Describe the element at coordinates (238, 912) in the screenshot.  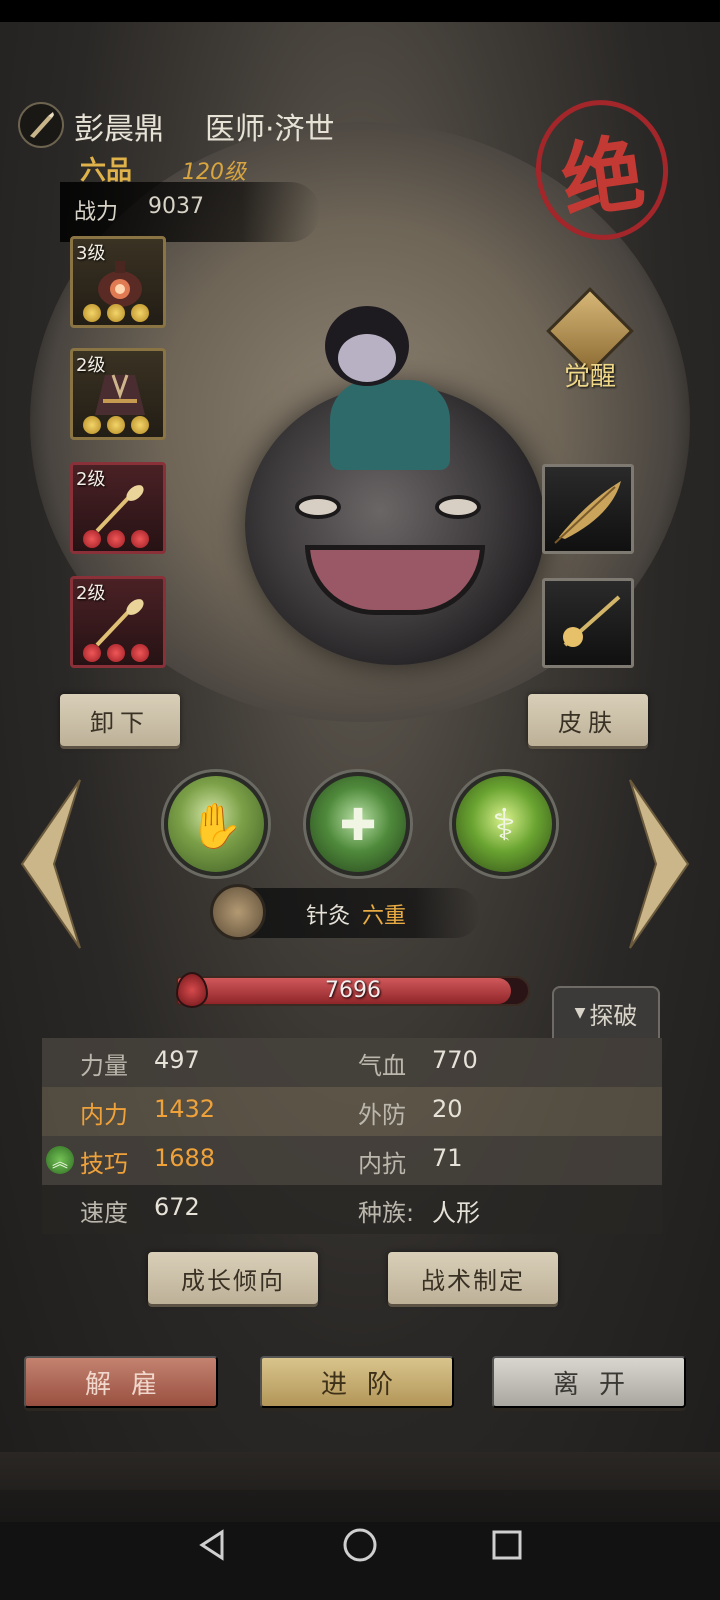
I see `skill-emblem-icon` at that location.